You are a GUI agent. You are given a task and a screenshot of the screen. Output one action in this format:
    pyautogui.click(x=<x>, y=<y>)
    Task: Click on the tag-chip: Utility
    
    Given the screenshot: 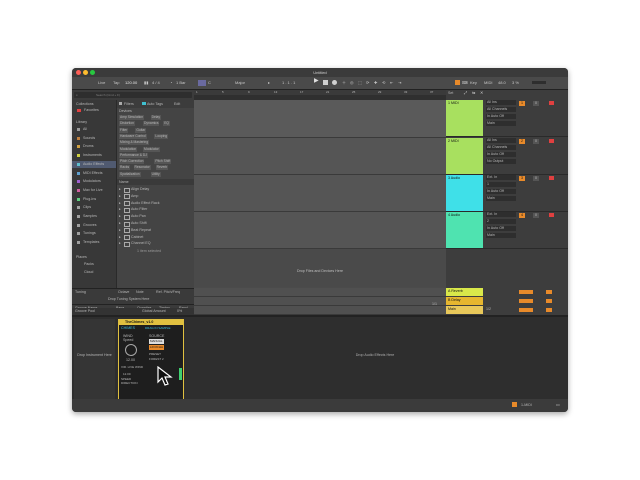 What is the action you would take?
    pyautogui.click(x=155, y=174)
    